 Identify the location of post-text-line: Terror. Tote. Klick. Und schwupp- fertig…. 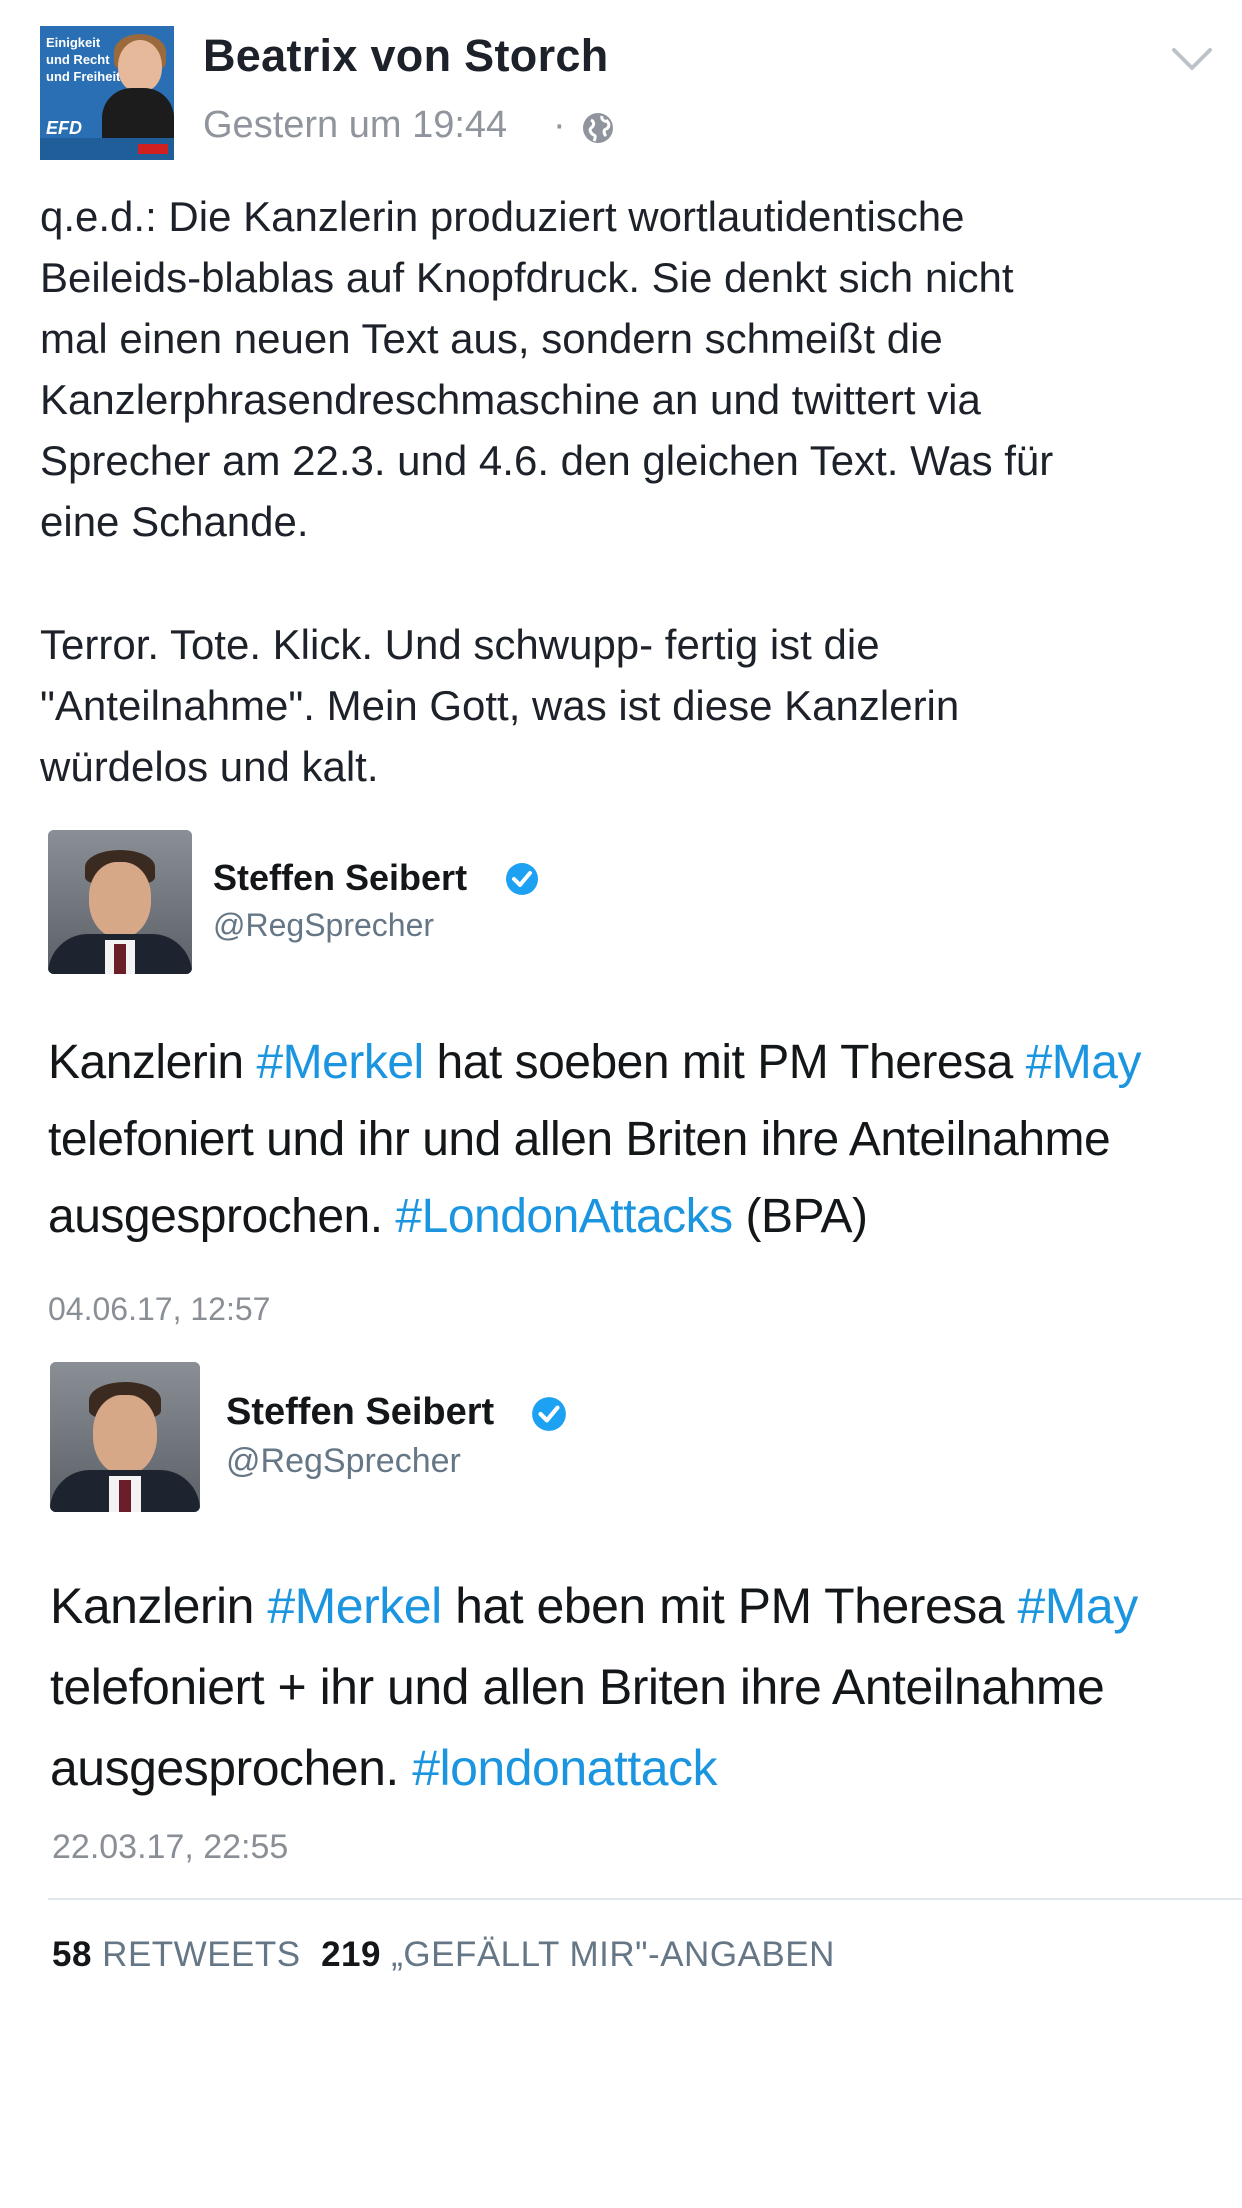
(460, 644).